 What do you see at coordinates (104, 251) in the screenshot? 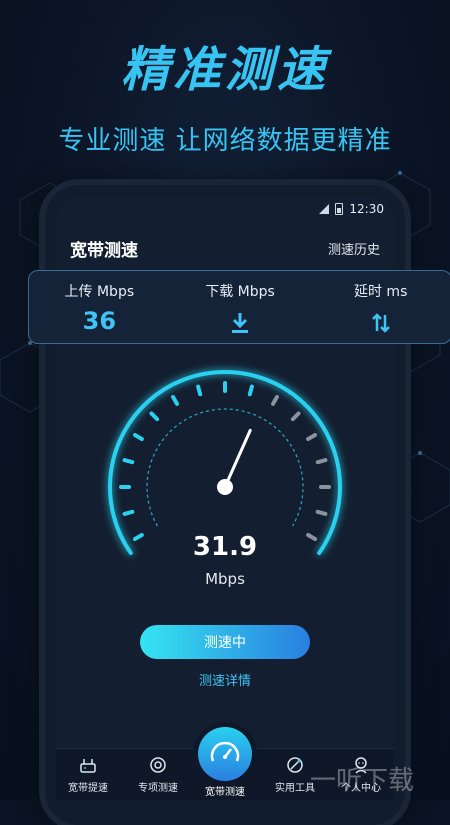
I see `page-title: 宽带测速` at bounding box center [104, 251].